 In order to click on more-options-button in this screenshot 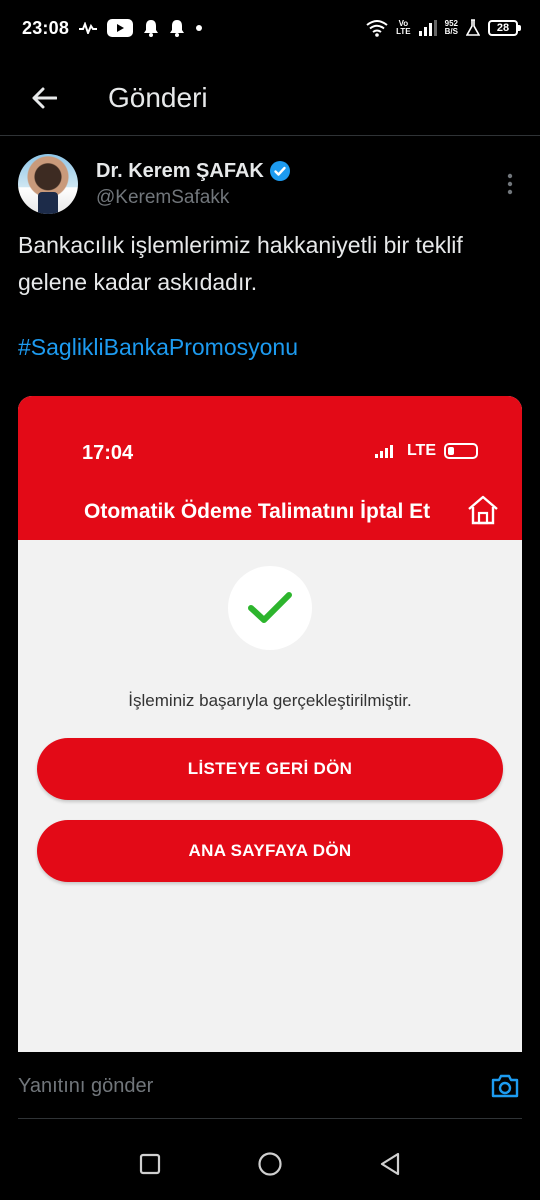, I will do `click(510, 184)`.